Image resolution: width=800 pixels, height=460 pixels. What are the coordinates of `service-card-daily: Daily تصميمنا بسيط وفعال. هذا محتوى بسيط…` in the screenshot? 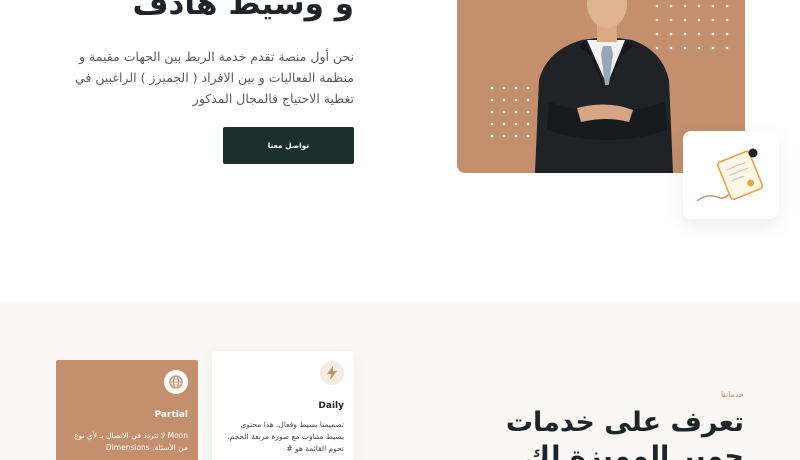 It's located at (283, 405).